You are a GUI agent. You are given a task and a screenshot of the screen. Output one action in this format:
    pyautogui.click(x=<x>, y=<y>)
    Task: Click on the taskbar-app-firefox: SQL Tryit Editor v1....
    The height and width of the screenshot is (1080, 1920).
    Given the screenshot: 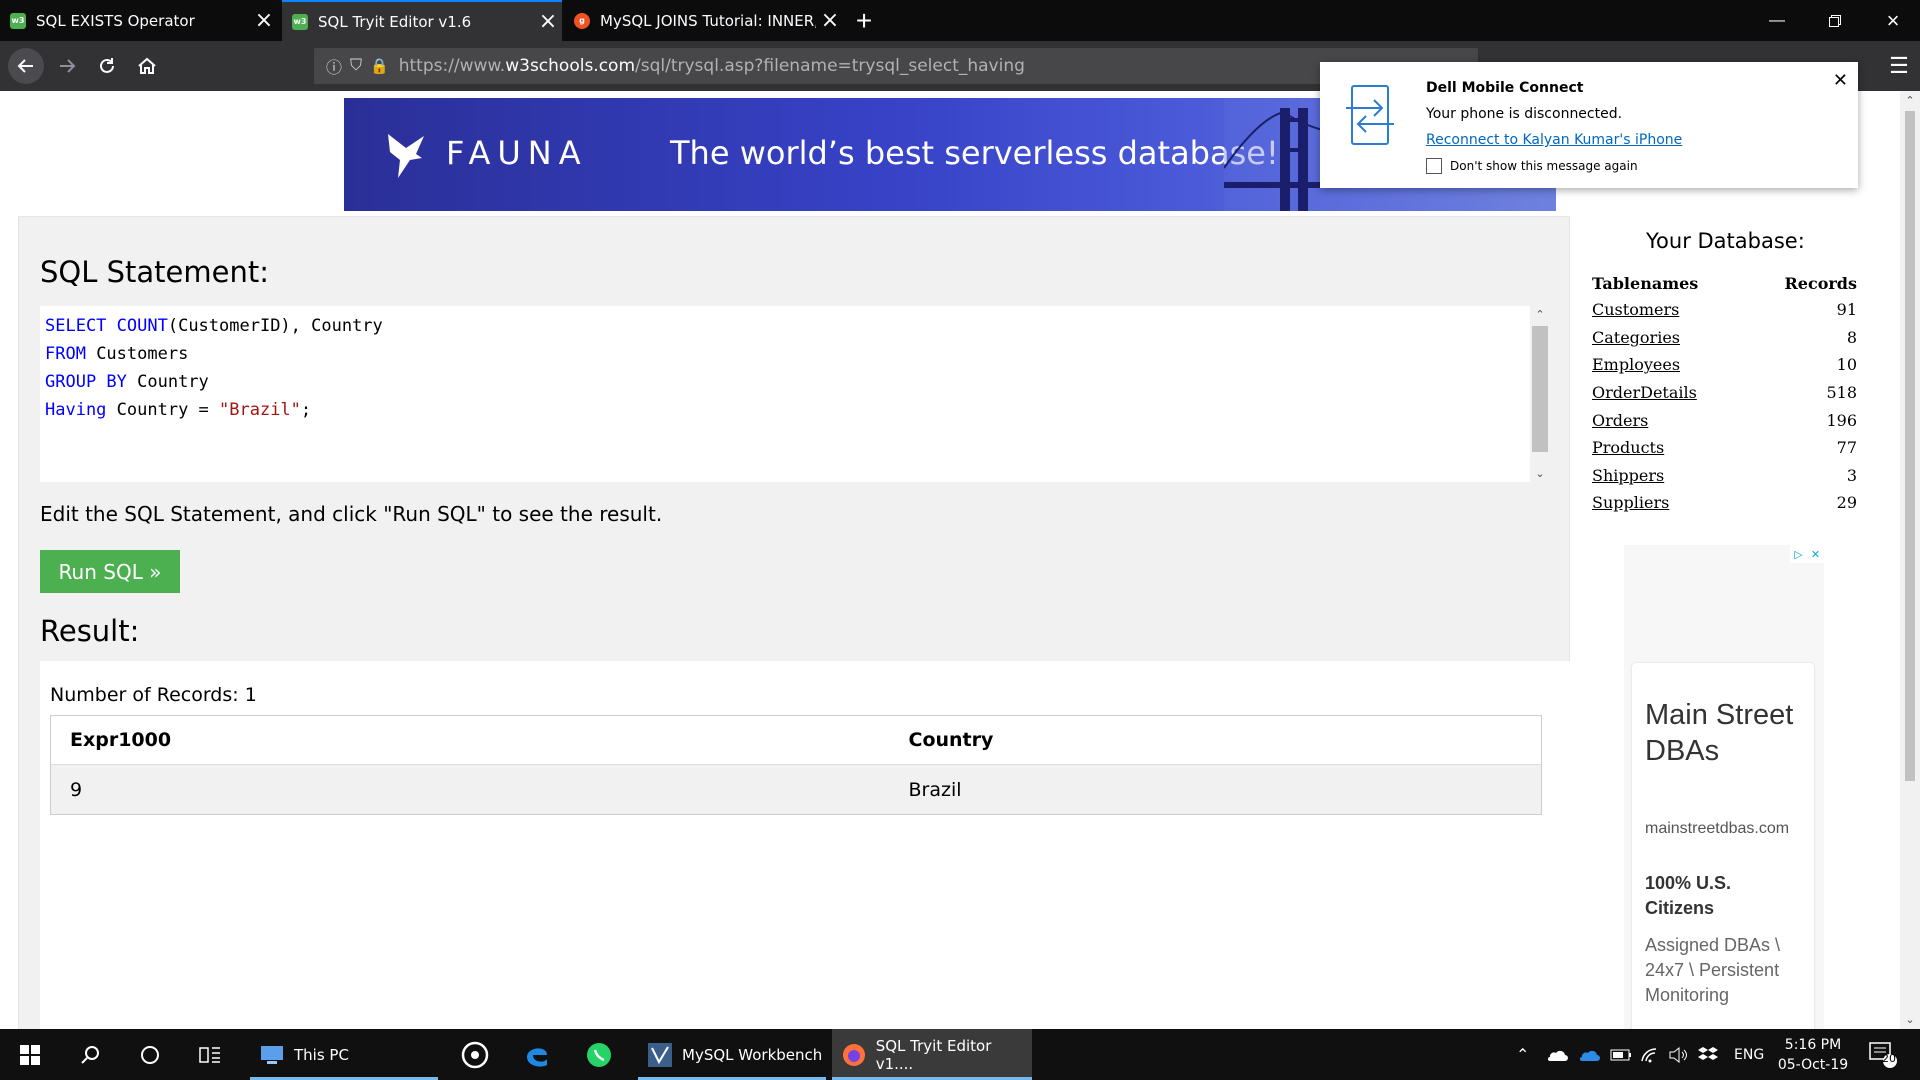 What is the action you would take?
    pyautogui.click(x=932, y=1054)
    